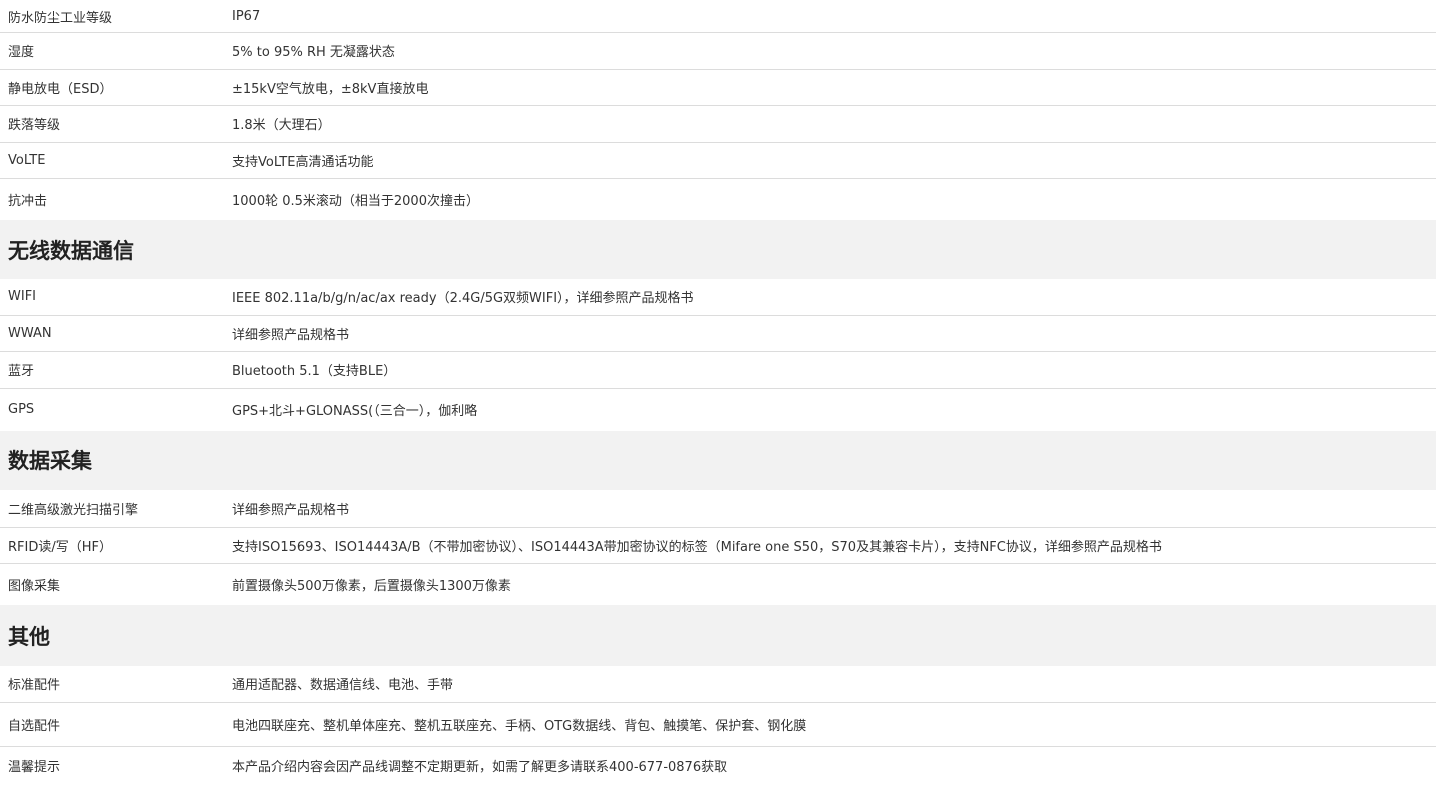 Image resolution: width=1436 pixels, height=785 pixels. What do you see at coordinates (718, 410) in the screenshot?
I see `spec-row-gps: GPS GPS+北斗+GLONASS(（三合一），伽利略` at bounding box center [718, 410].